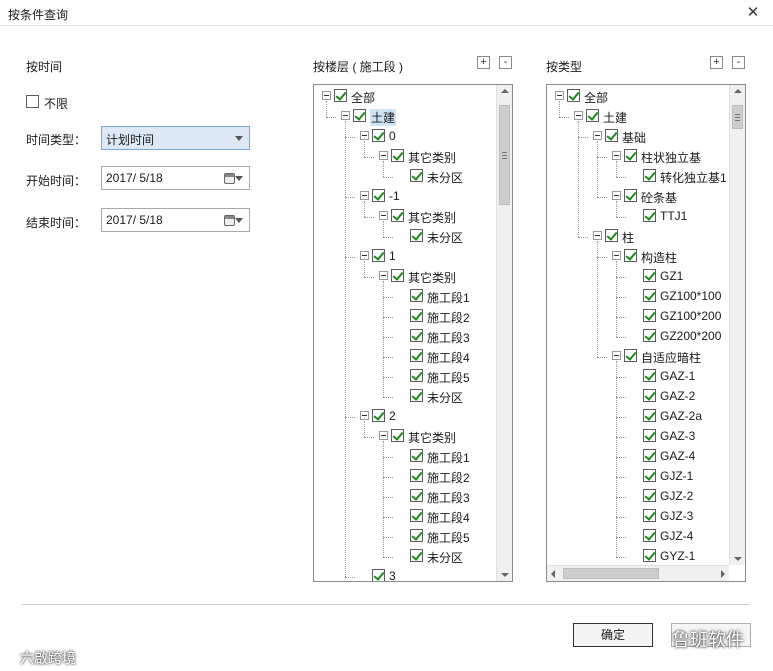 This screenshot has width=773, height=671. What do you see at coordinates (445, 178) in the screenshot?
I see `tree-node-label: 未分区` at bounding box center [445, 178].